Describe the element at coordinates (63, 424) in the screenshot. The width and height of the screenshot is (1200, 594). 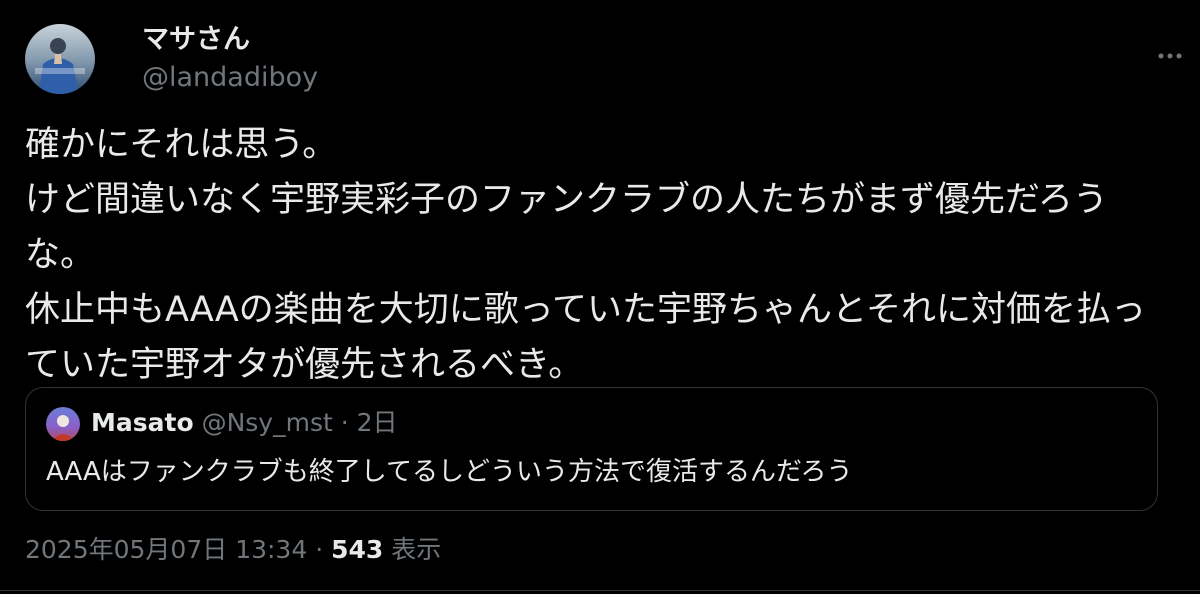
I see `quoted-author-avatar` at that location.